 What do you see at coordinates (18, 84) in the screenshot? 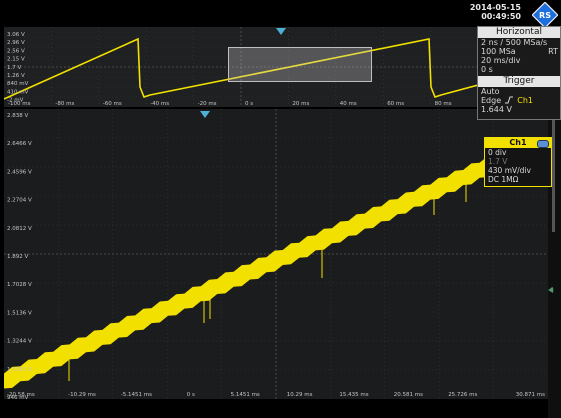
I see `overview-y-tick: 840 mV` at bounding box center [18, 84].